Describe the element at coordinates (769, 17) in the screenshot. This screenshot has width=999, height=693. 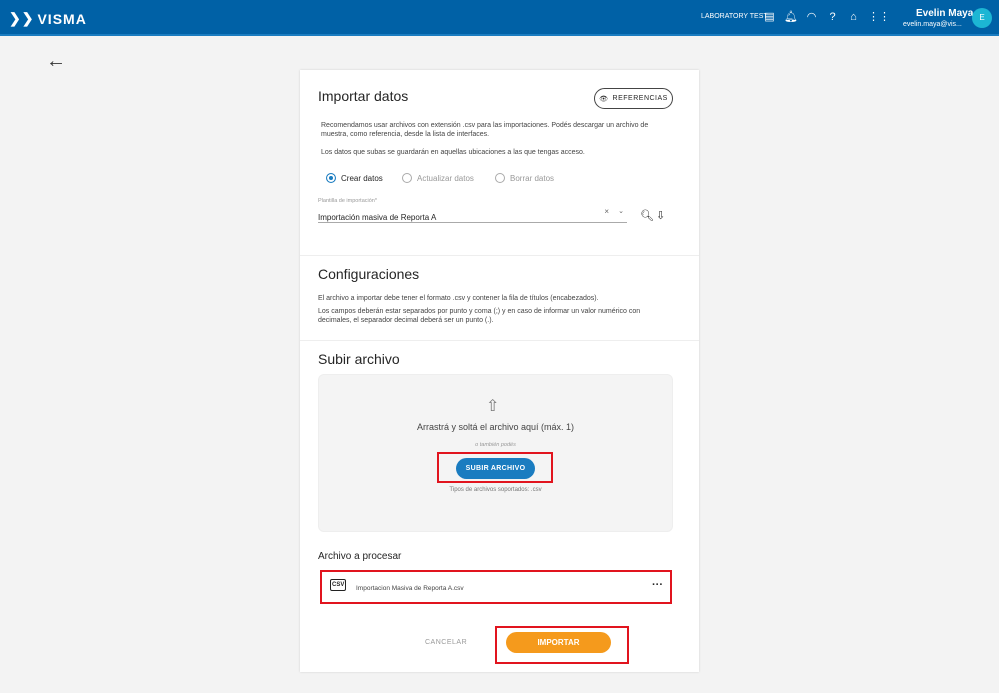
I see `database-icon: ▤` at that location.